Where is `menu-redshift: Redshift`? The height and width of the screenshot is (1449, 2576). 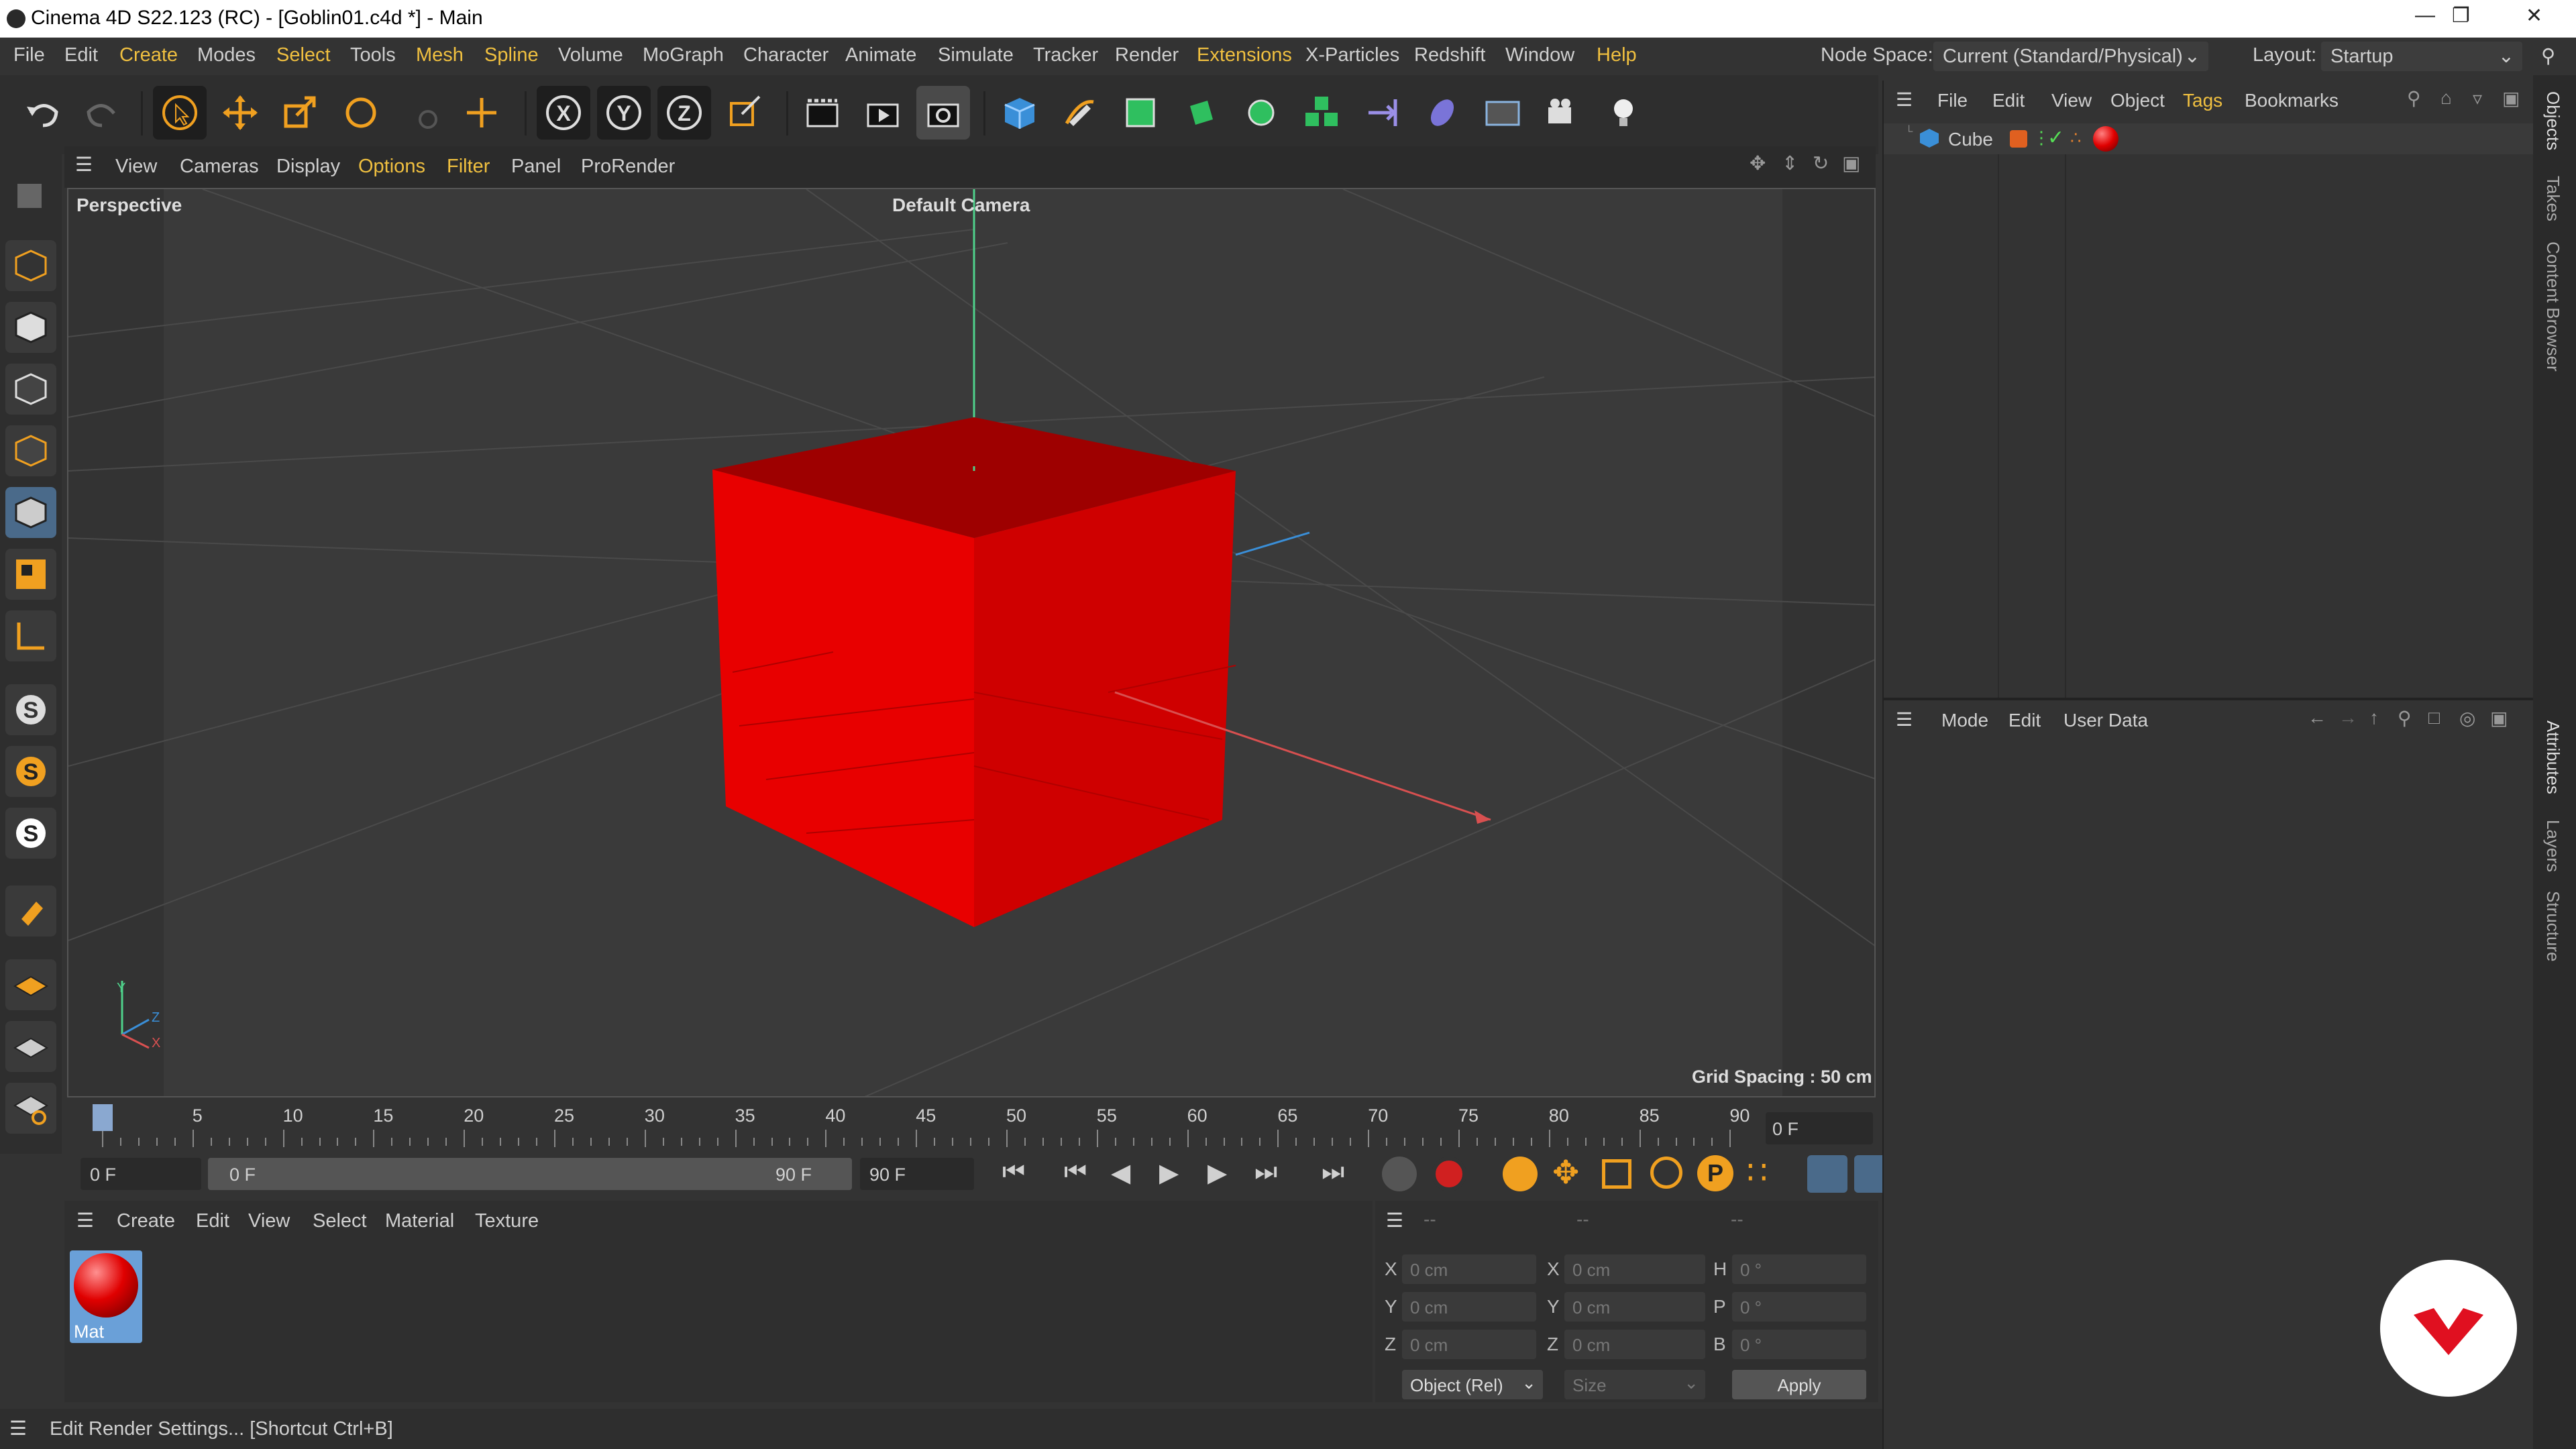 menu-redshift: Redshift is located at coordinates (1449, 55).